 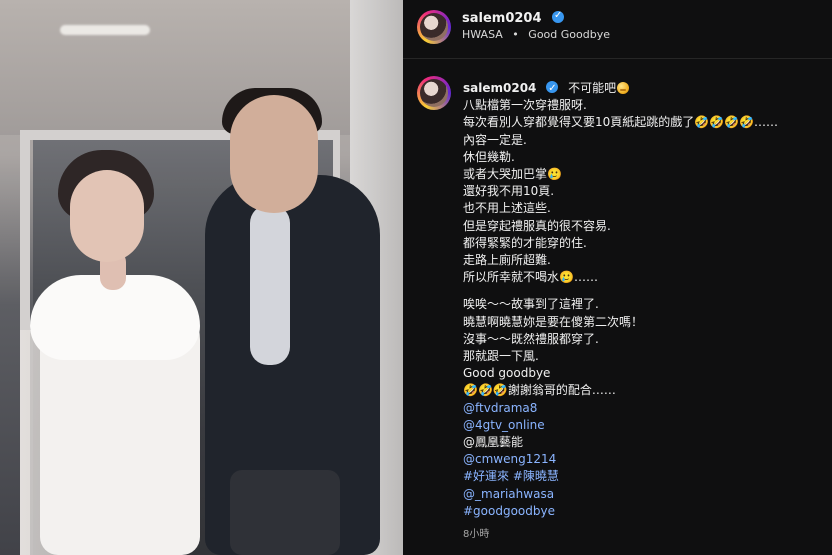 I want to click on hashtag-link: #好運來 #陳曉慧, so click(x=643, y=476).